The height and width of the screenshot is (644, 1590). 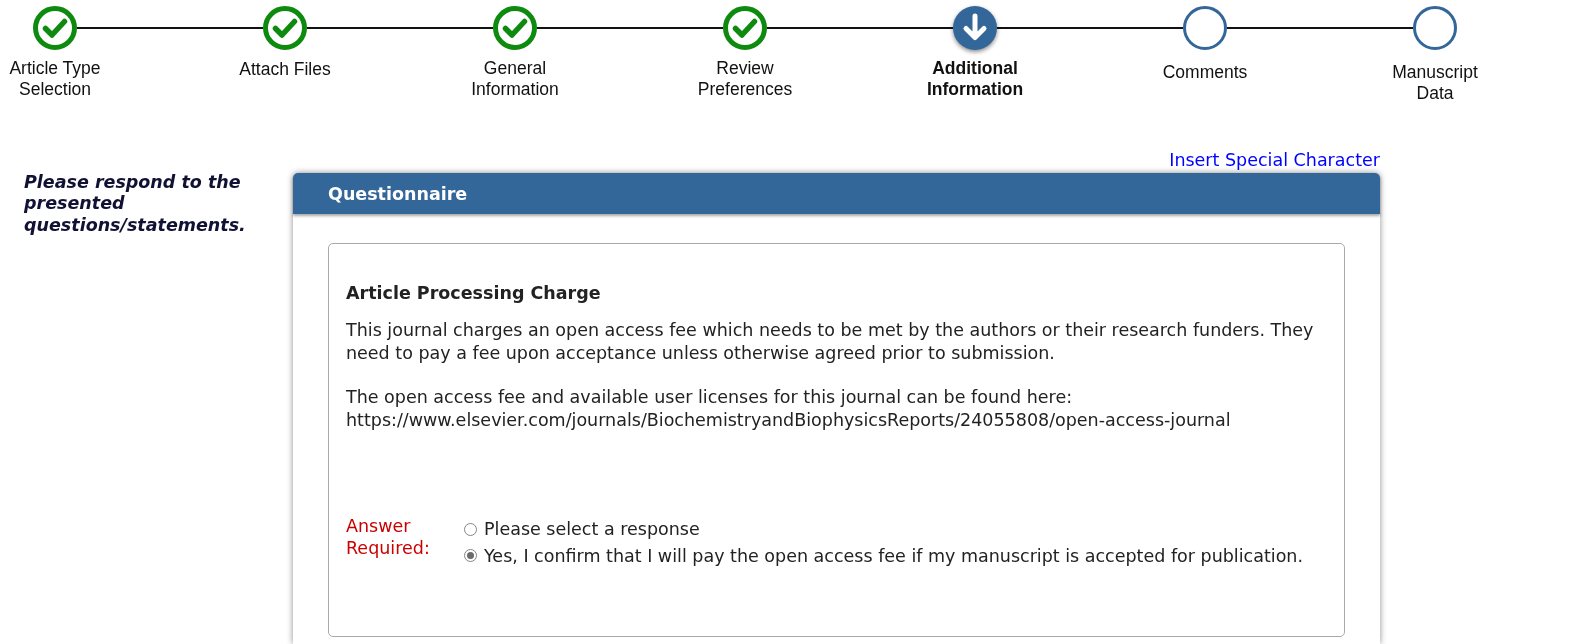 I want to click on question-paragraph: This journal charges an open access fee which needs to be met by the authors or their research funders. They need to pay a fee upon acceptance unless otherwise agreed prior to submission., so click(x=830, y=341).